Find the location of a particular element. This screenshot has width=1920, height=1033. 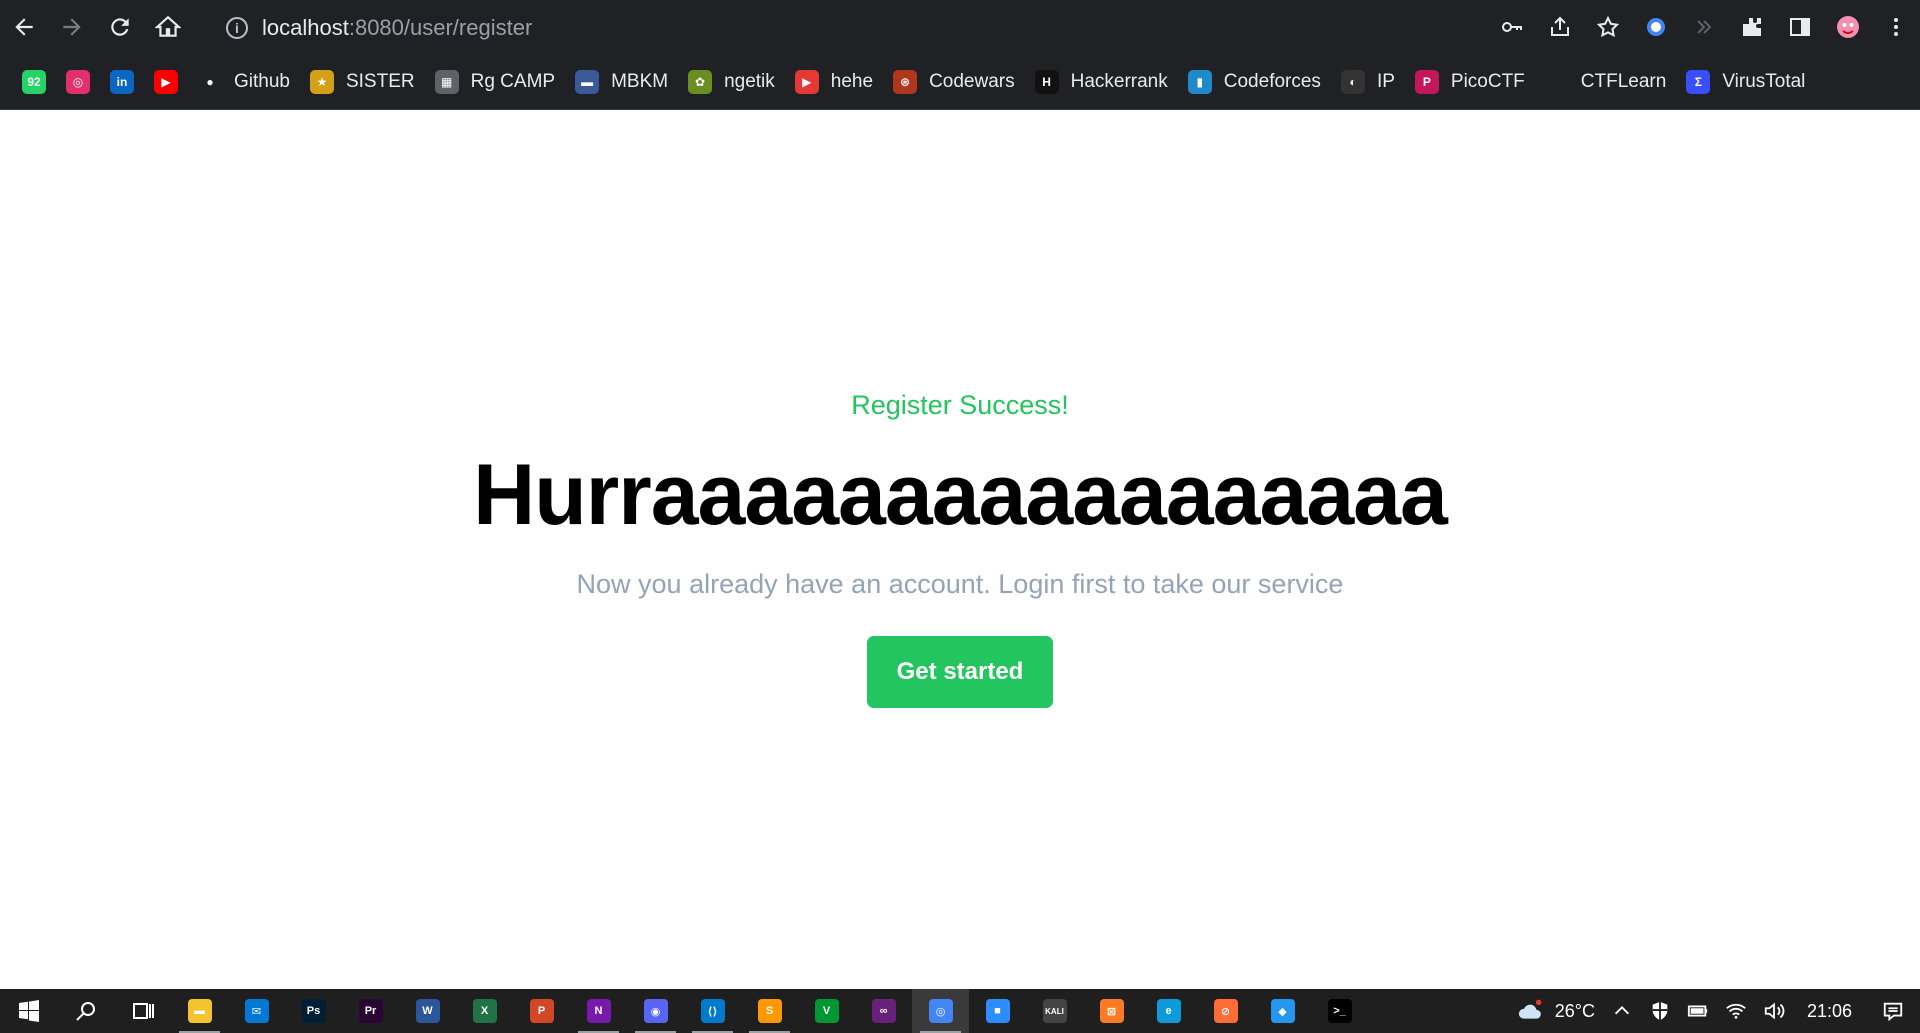

extension-circle-icon is located at coordinates (1656, 27).